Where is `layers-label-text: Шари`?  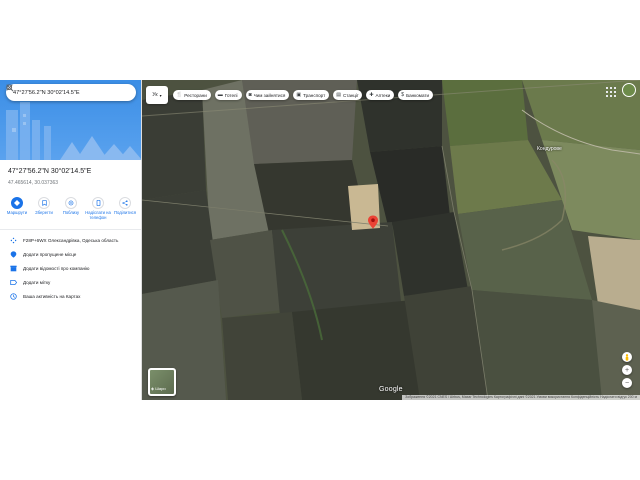 layers-label-text: Шари is located at coordinates (160, 388).